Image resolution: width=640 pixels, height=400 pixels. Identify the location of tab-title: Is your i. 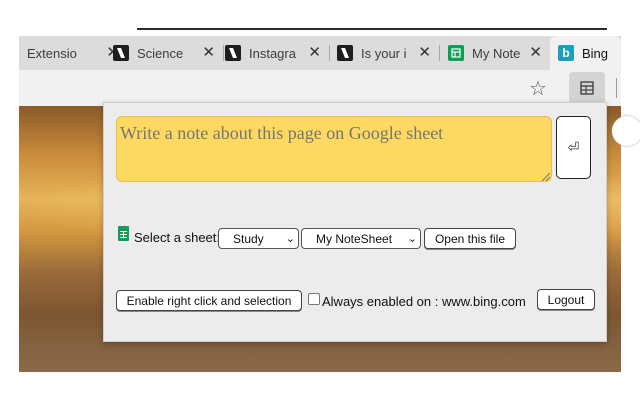
(384, 53).